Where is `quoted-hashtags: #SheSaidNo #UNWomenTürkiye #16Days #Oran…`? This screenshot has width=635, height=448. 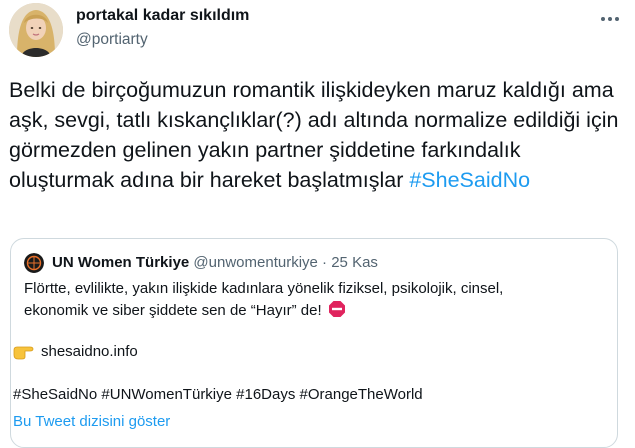
quoted-hashtags: #SheSaidNo #UNWomenTürkiye #16Days #Oran… is located at coordinates (218, 394).